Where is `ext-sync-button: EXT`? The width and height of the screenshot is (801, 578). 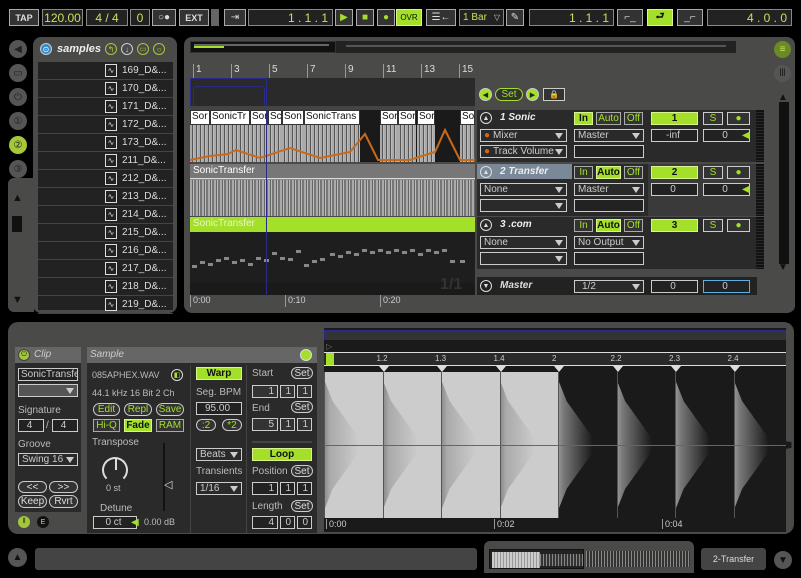 ext-sync-button: EXT is located at coordinates (194, 17).